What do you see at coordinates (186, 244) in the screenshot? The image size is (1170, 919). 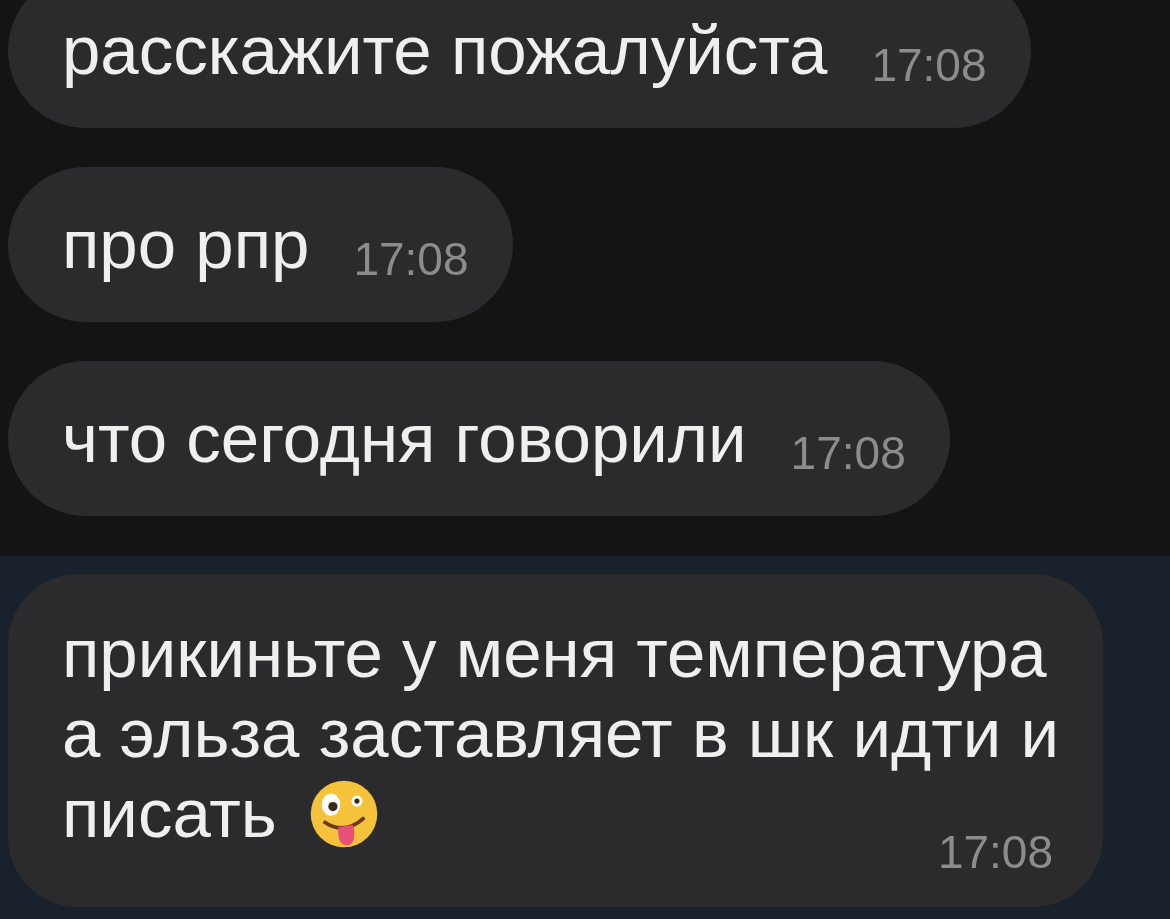 I see `message-text: про рпр` at bounding box center [186, 244].